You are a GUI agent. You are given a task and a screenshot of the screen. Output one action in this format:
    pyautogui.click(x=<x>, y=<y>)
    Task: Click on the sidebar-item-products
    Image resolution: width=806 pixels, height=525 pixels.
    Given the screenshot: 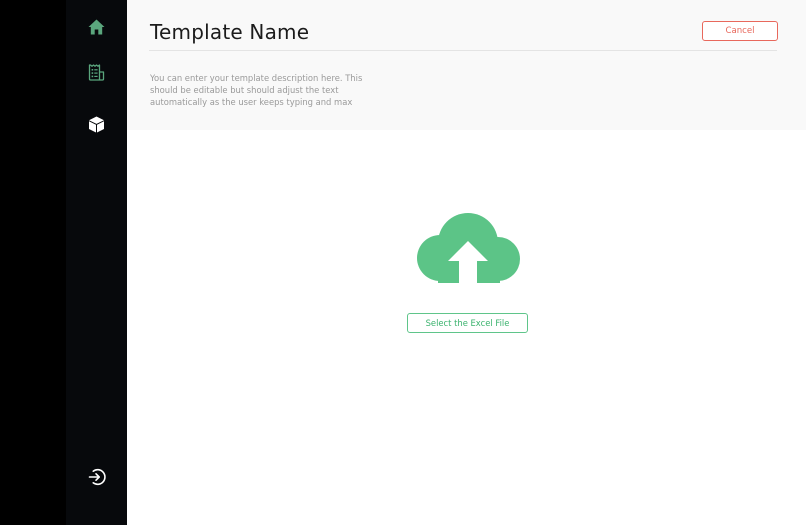 What is the action you would take?
    pyautogui.click(x=96, y=124)
    